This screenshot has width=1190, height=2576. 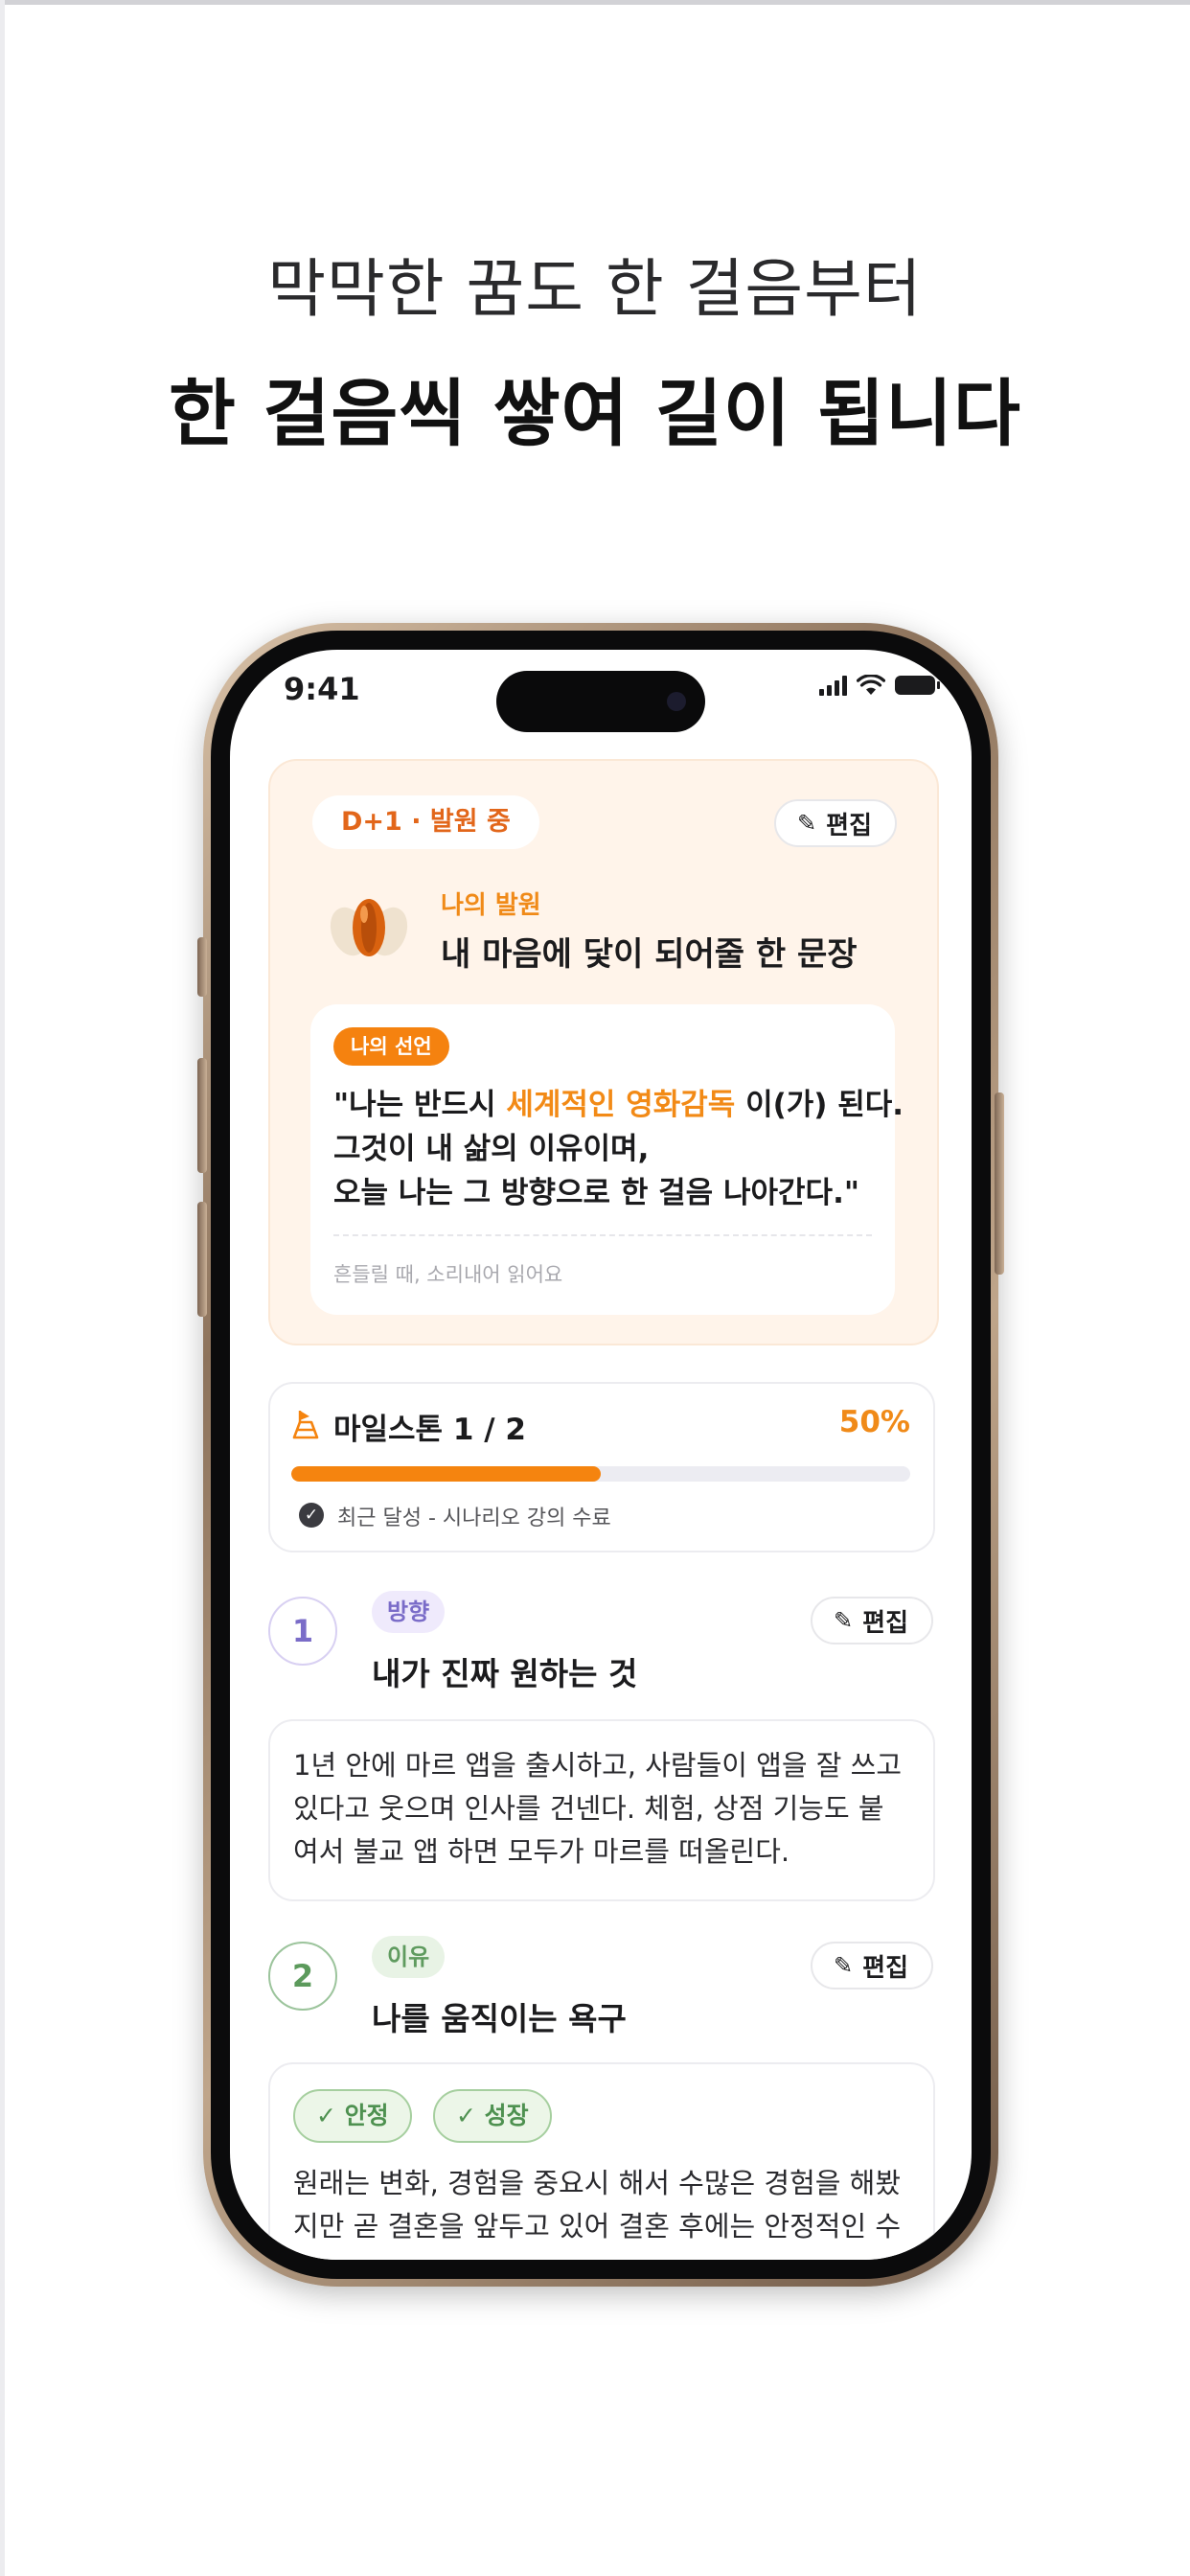 I want to click on declaration-line-1: "나는 반드시 세계적인 영화감독 이(가) 된다., so click(x=619, y=1105).